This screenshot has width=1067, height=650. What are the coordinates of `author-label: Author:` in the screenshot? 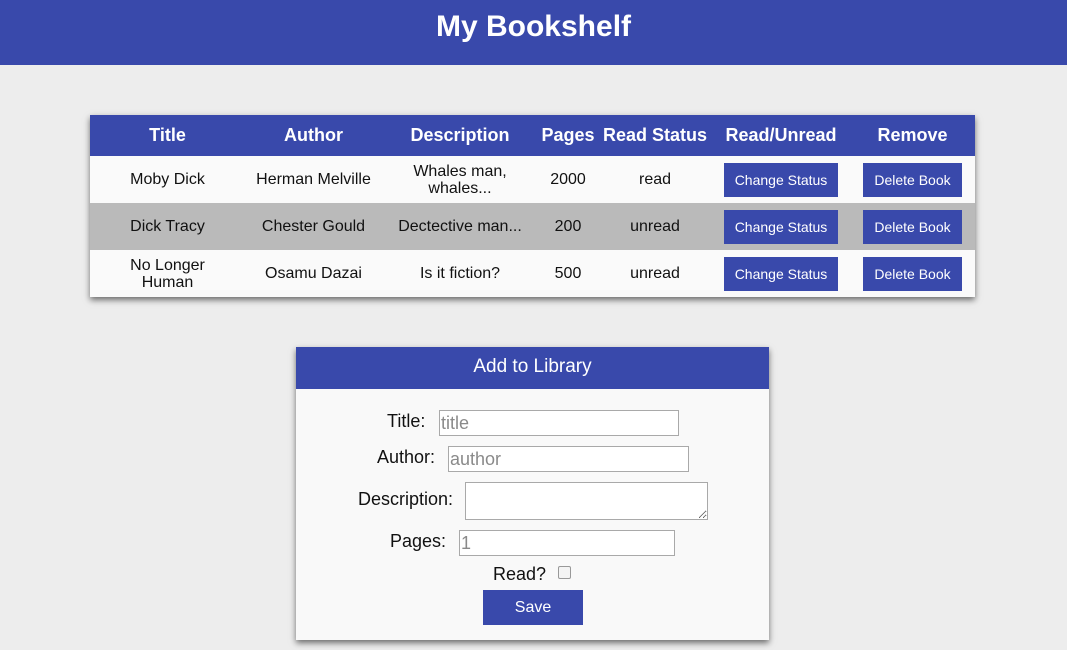 It's located at (406, 457).